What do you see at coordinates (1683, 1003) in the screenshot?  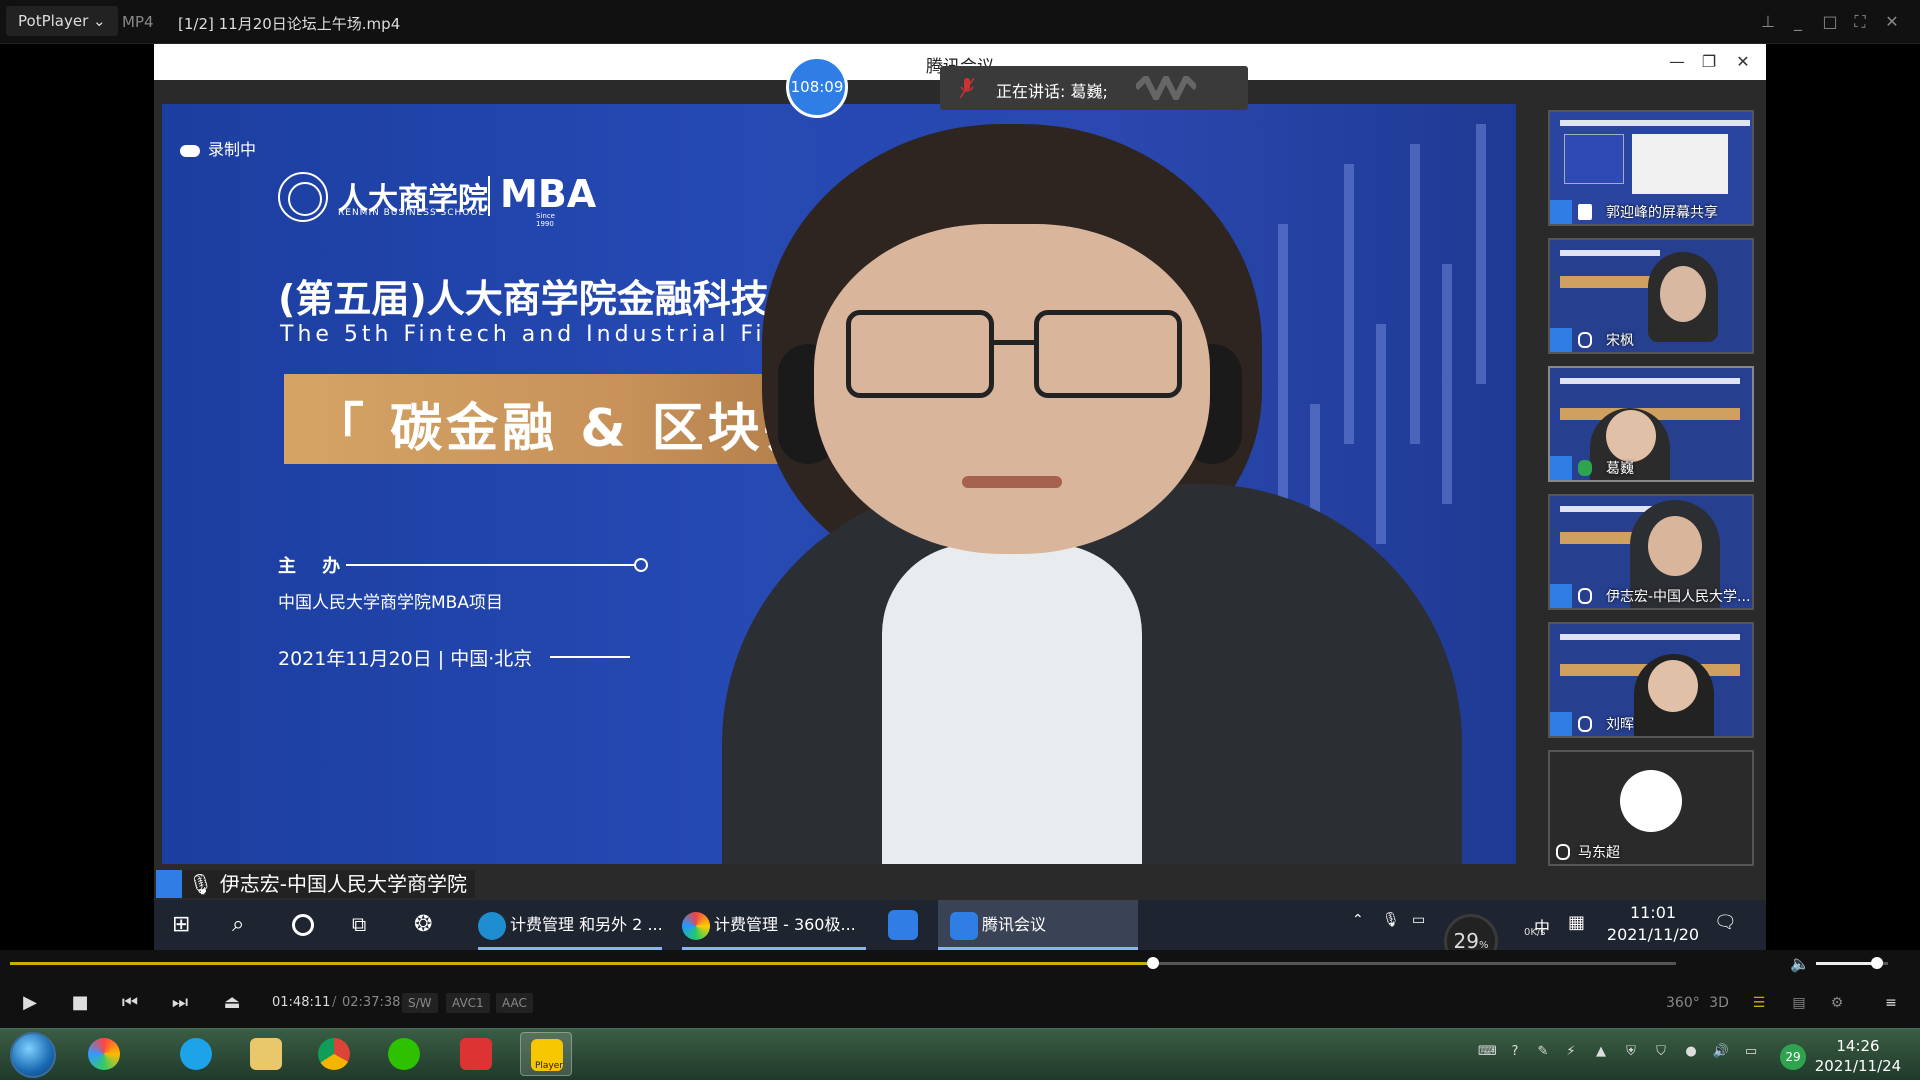 I see `vr360-button: 360°` at bounding box center [1683, 1003].